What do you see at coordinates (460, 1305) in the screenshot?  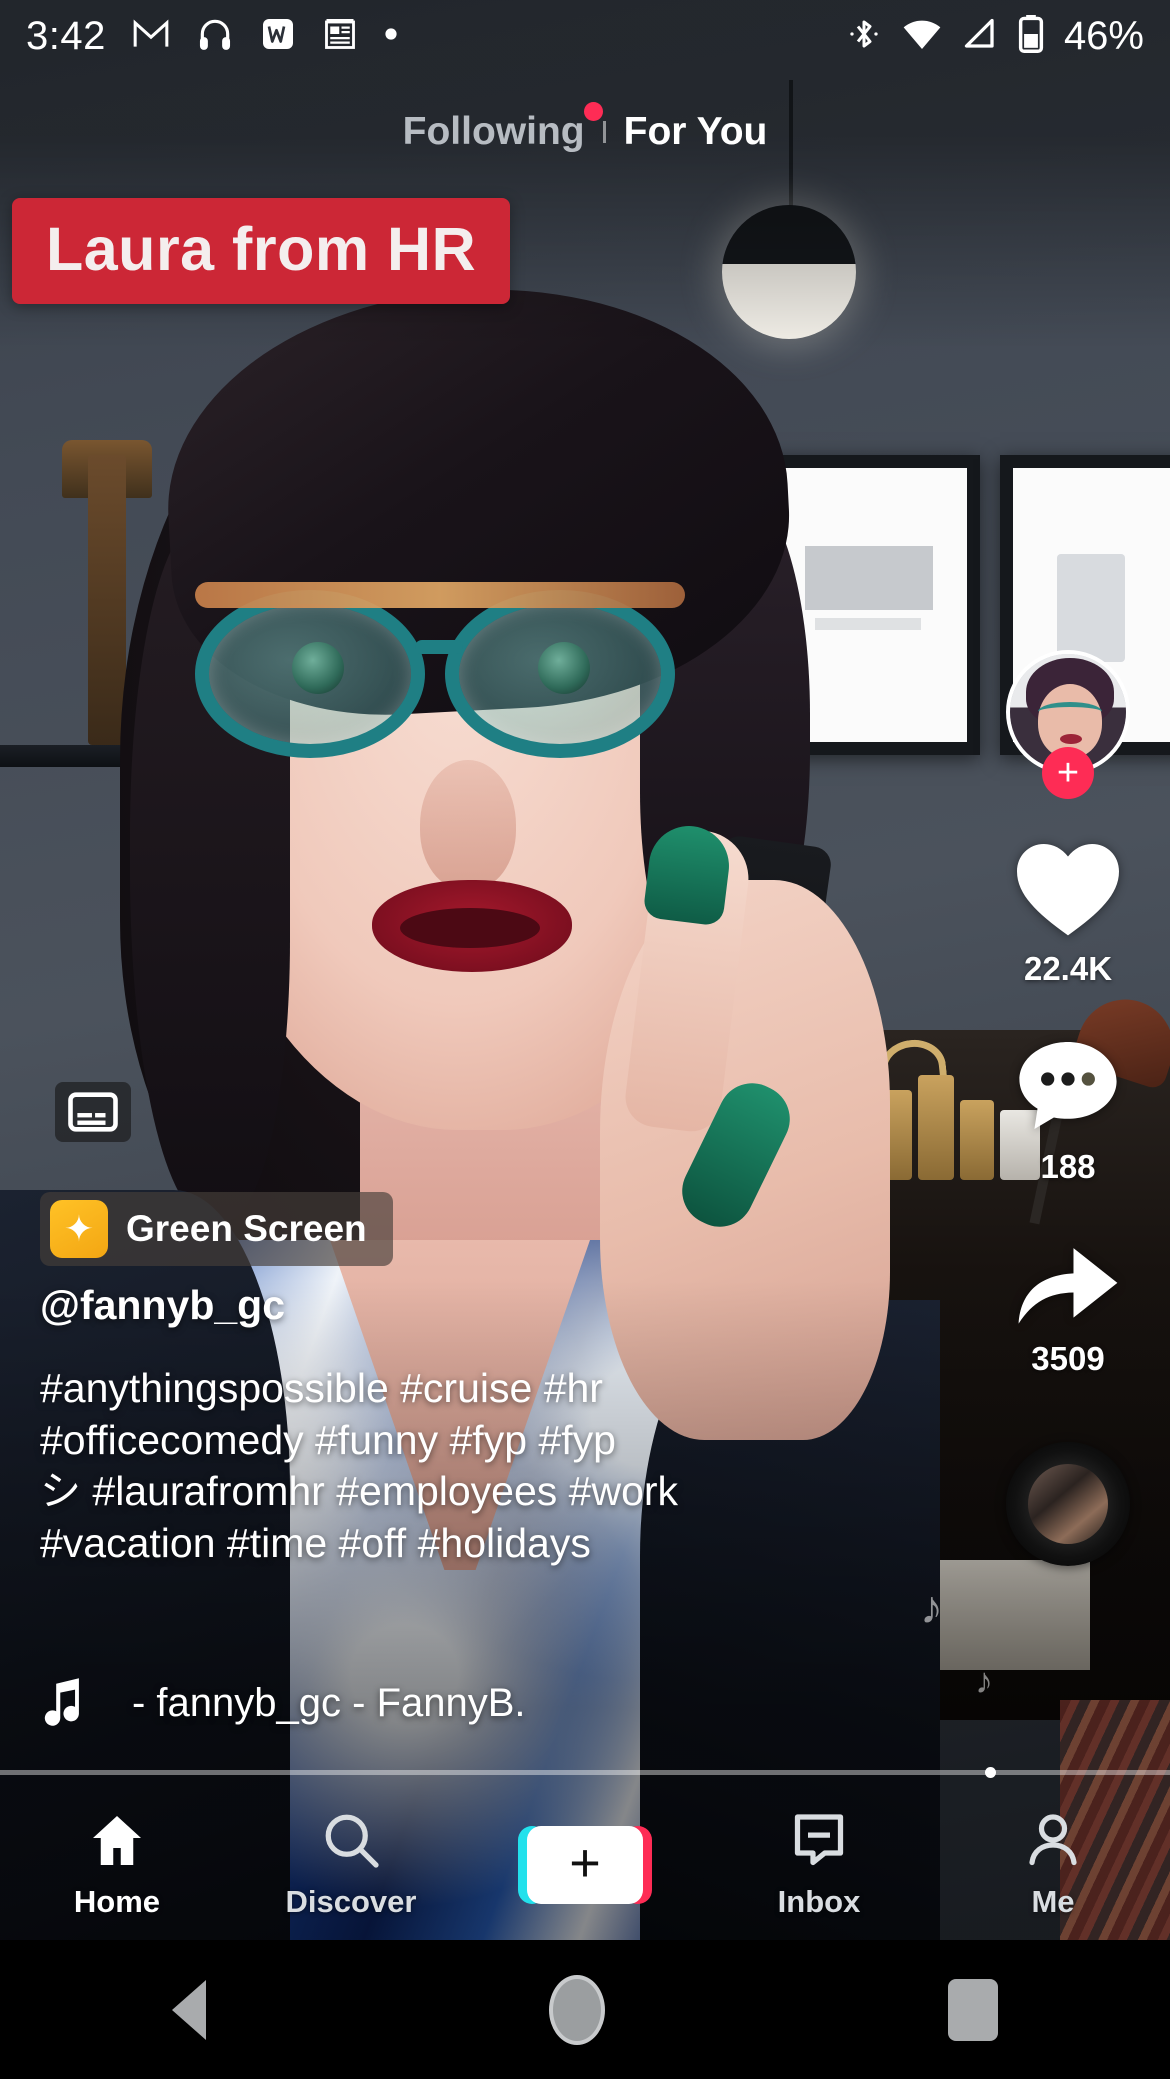 I see `creator-handle: @fannyb_gc` at bounding box center [460, 1305].